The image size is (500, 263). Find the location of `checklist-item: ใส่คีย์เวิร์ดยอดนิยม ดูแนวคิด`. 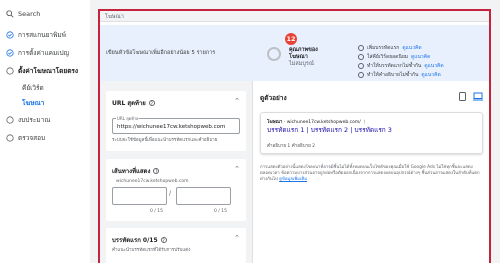

checklist-item: ใส่คีย์เวิร์ดยอดนิยม ดูแนวคิด is located at coordinates (401, 56).